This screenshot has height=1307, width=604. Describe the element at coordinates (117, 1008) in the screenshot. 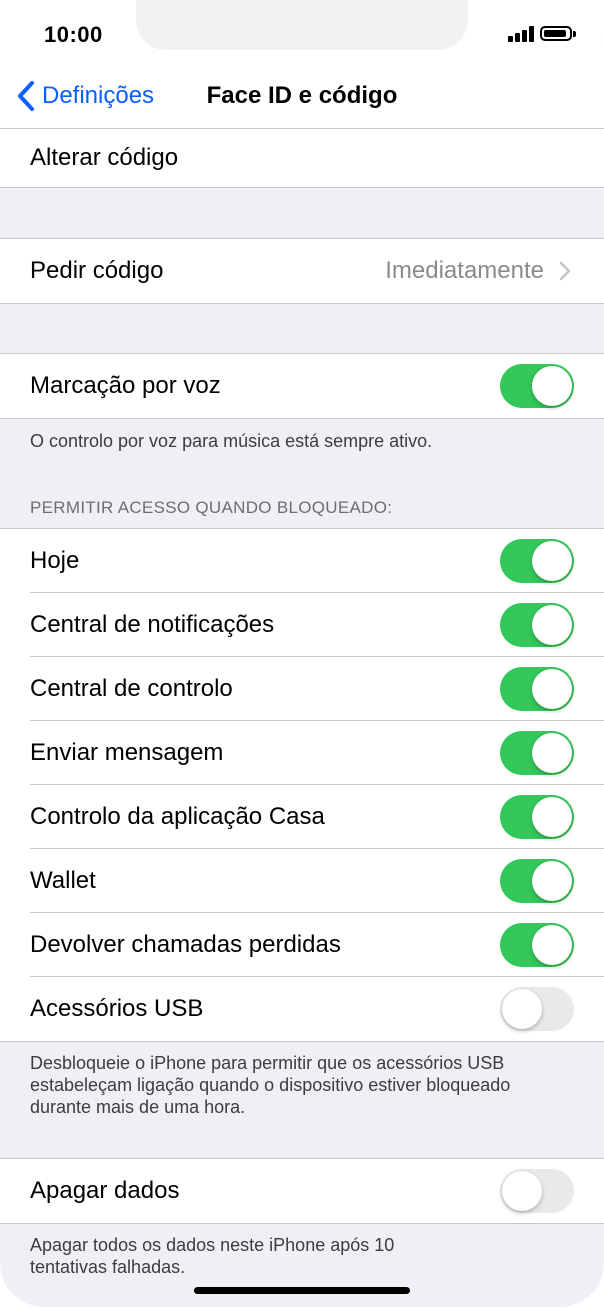

I see `item-label-usb-accessories: Acessórios USB` at that location.